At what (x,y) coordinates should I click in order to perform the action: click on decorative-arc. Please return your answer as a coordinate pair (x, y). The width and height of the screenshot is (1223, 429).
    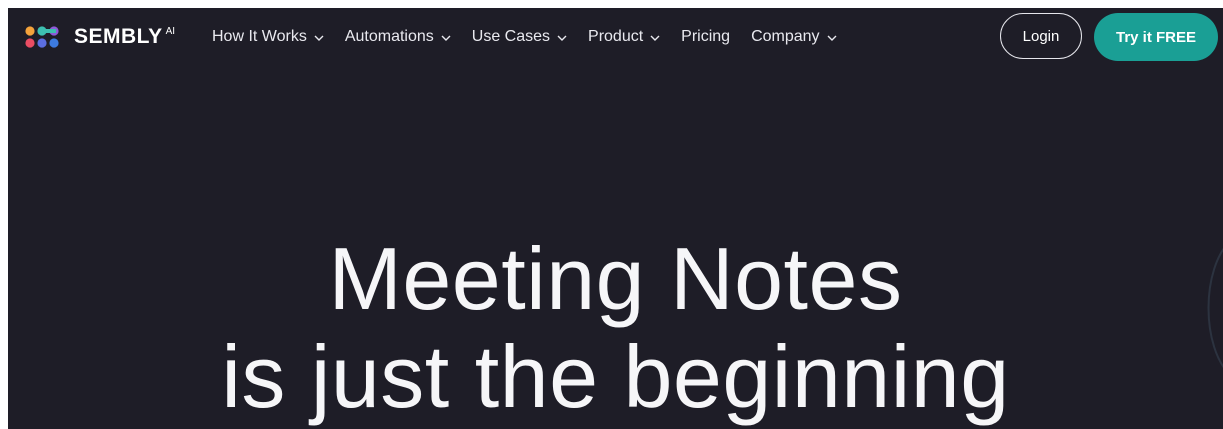
    Looking at the image, I should click on (1215, 308).